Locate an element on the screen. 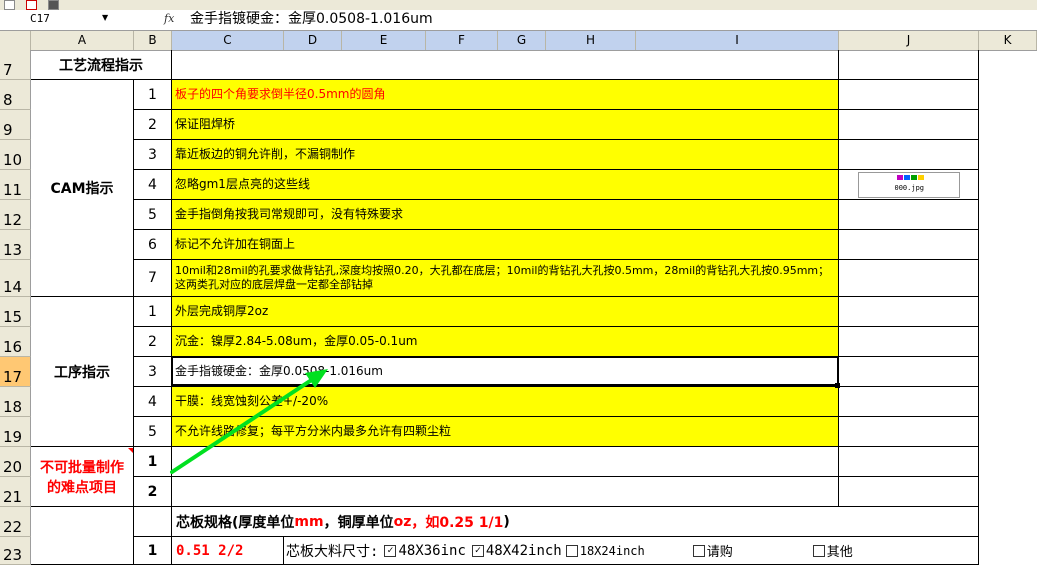 The width and height of the screenshot is (1037, 565). cam-item-number: 3 is located at coordinates (153, 155).